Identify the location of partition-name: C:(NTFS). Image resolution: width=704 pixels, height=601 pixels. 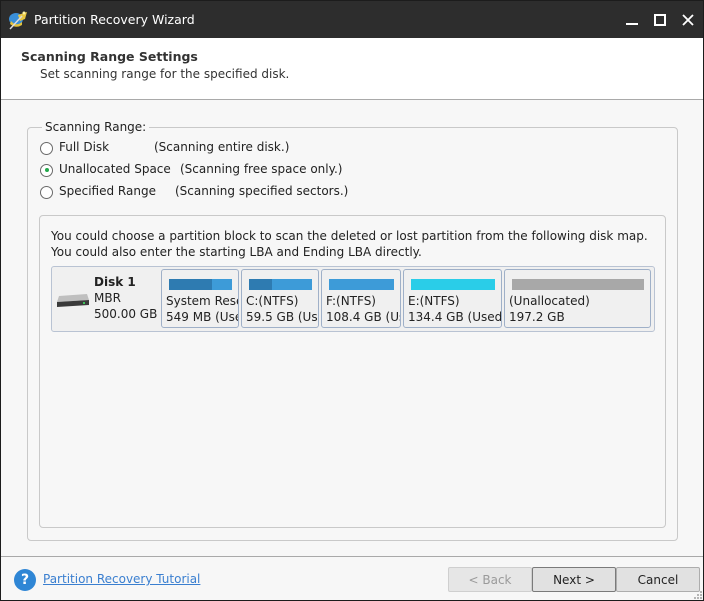
(272, 301).